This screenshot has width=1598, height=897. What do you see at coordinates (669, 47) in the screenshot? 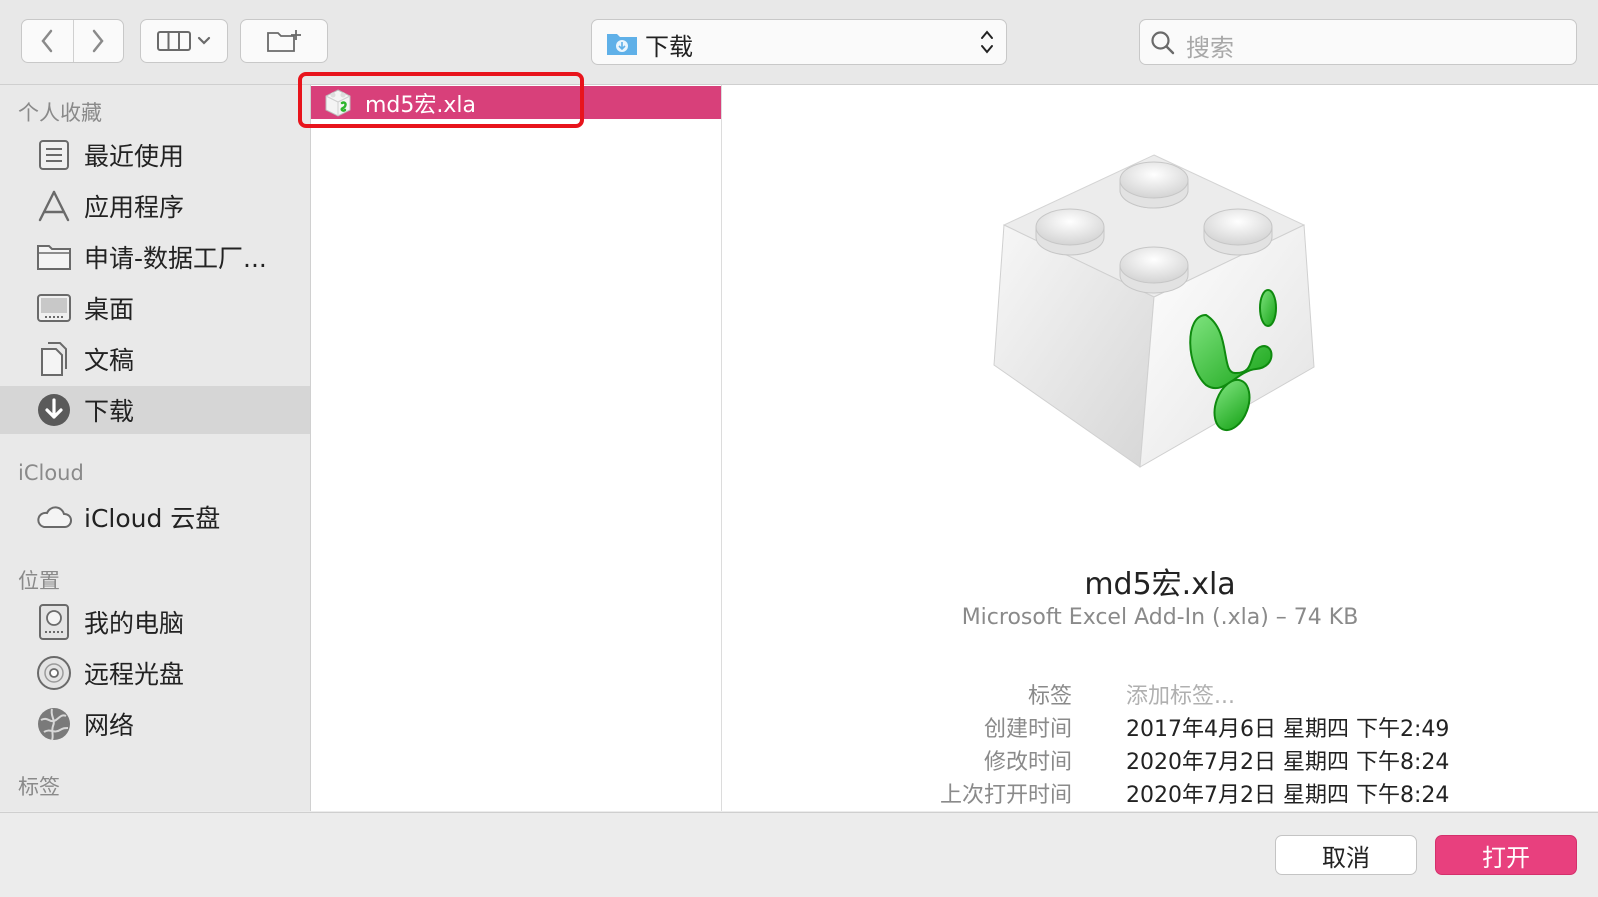
I see `path-label: 下载` at bounding box center [669, 47].